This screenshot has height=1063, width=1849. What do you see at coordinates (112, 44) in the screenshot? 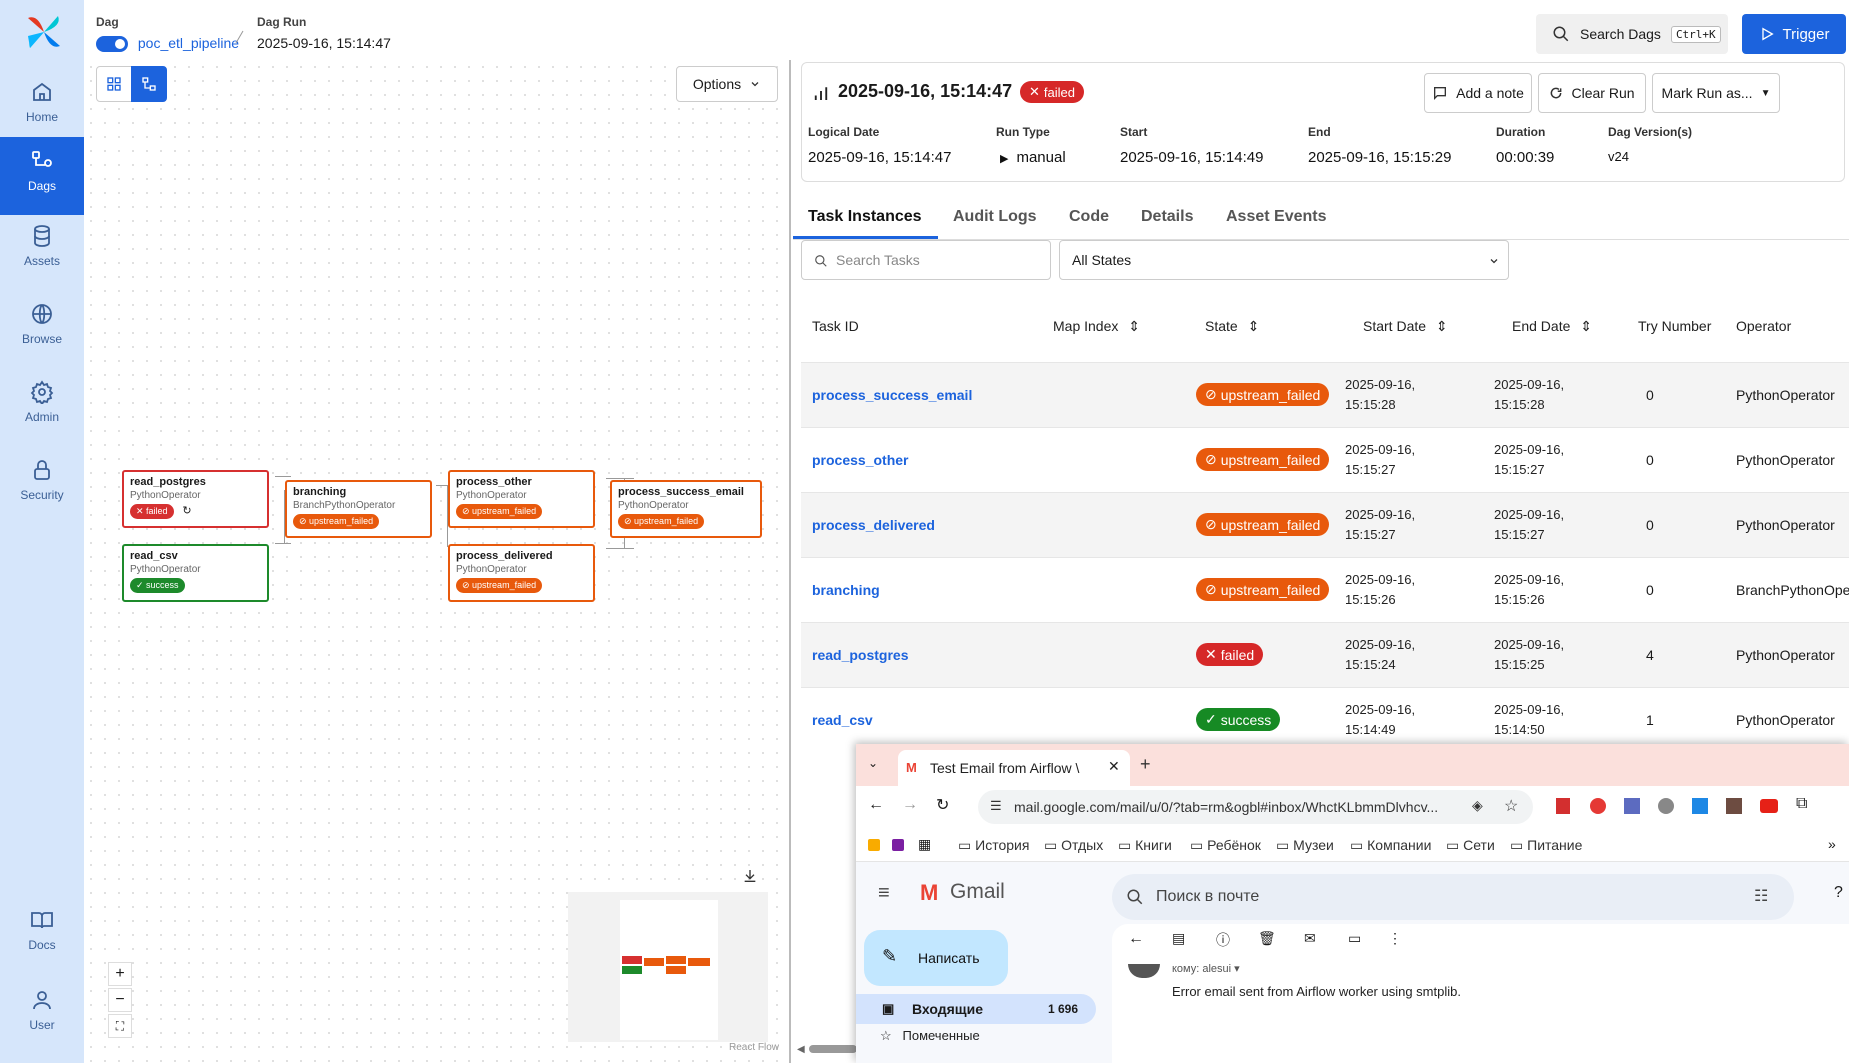
I see `dag-pause-toggle` at bounding box center [112, 44].